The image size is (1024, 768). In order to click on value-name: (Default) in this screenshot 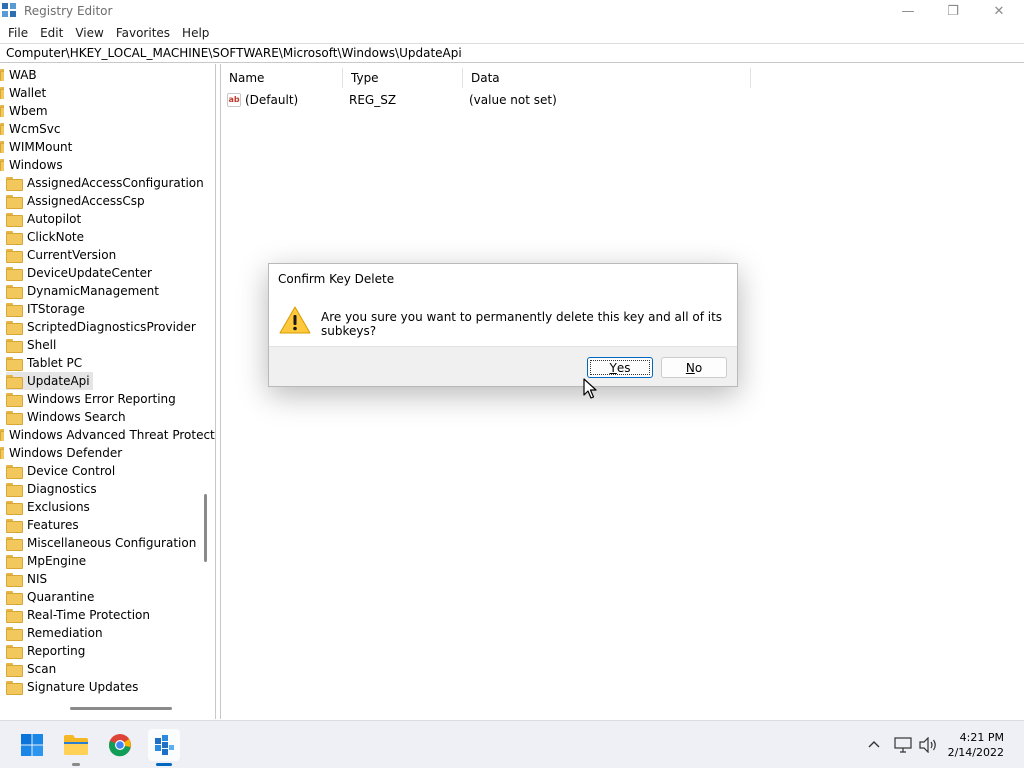, I will do `click(272, 100)`.